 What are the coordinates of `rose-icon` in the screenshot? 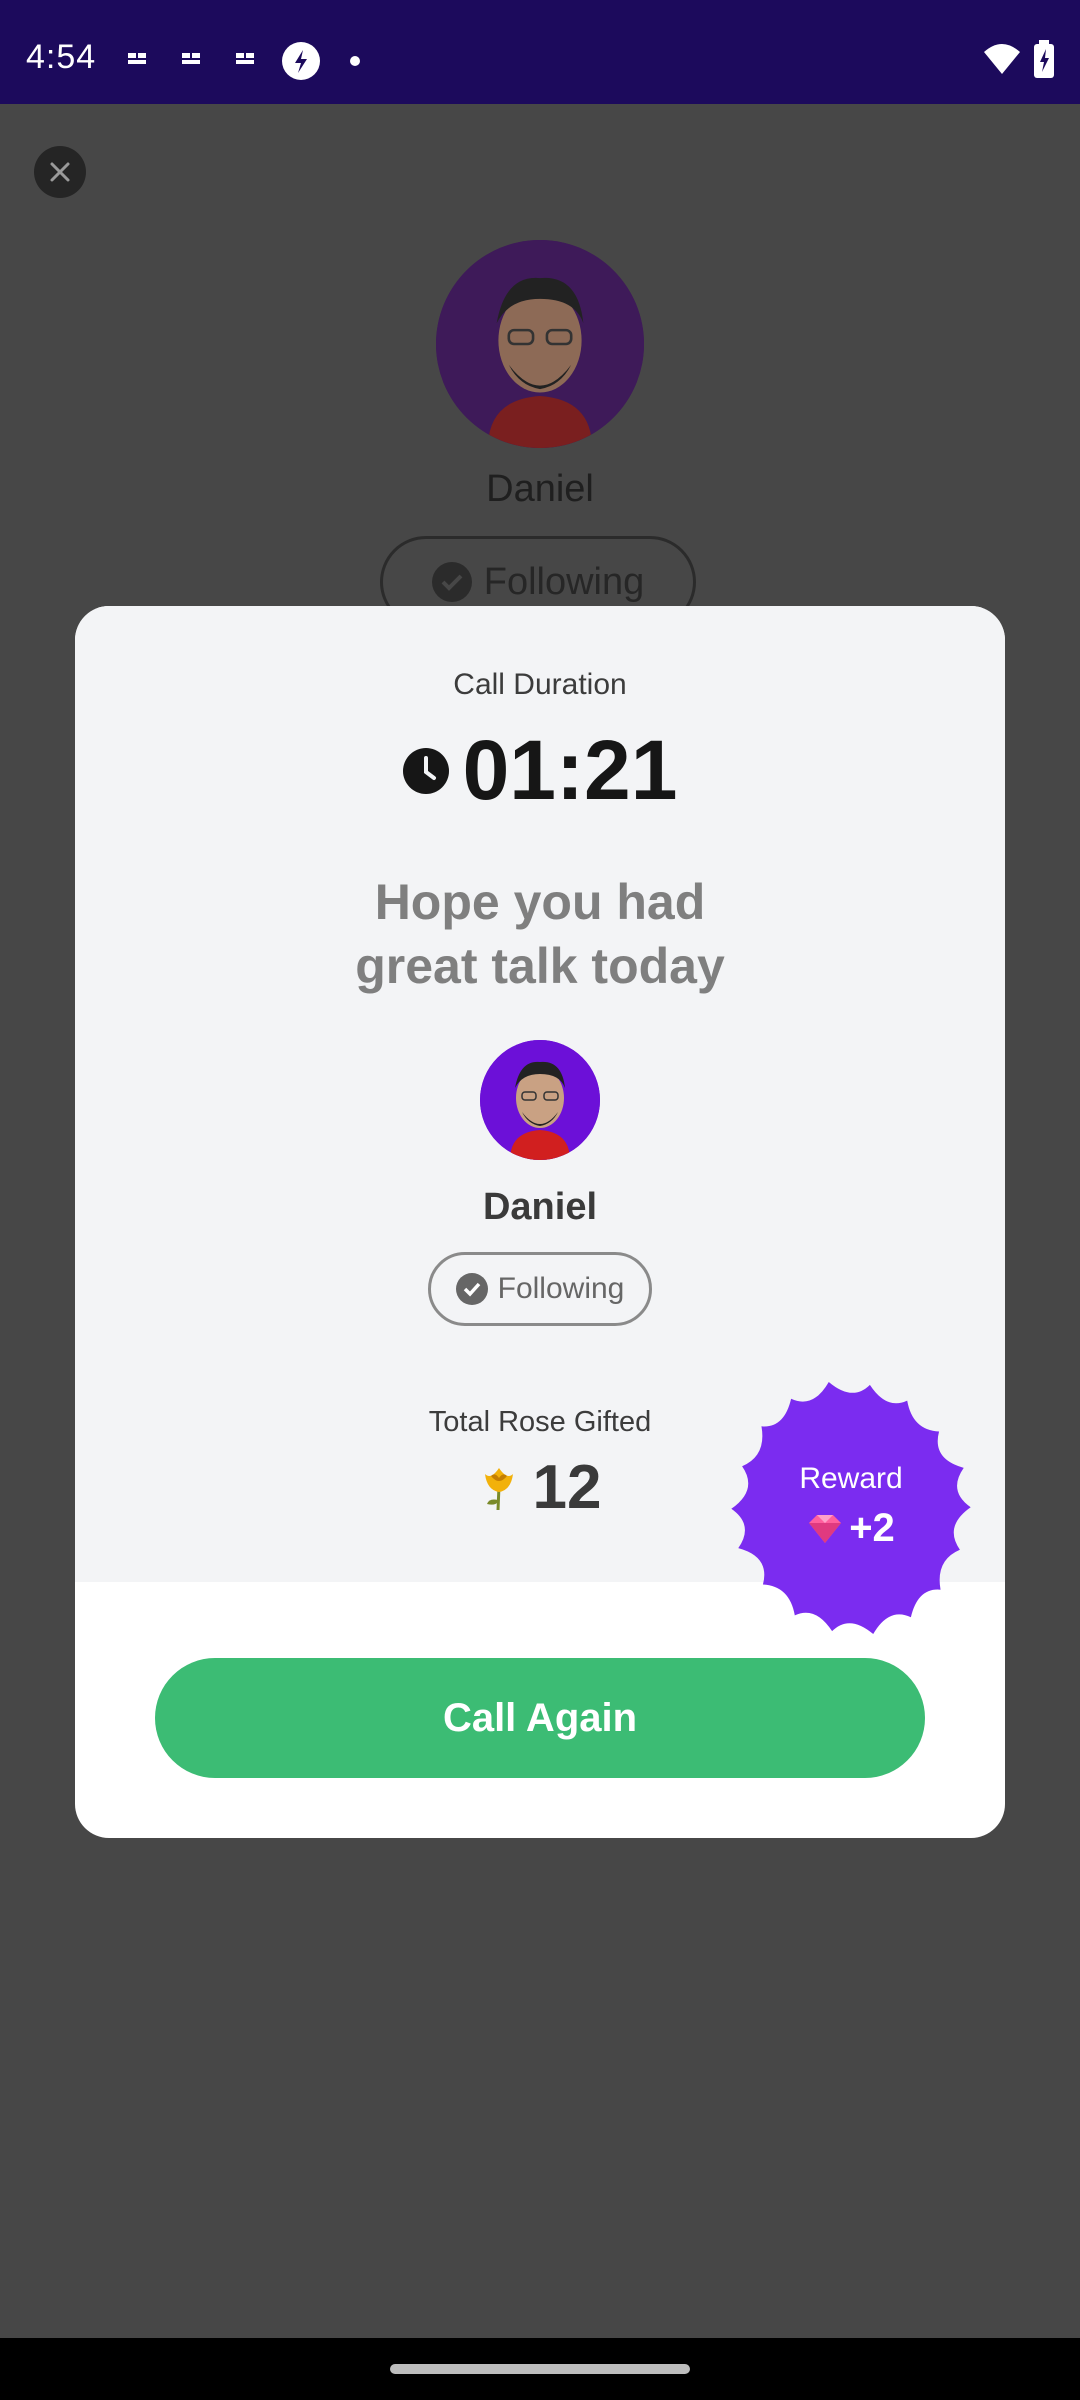 It's located at (498, 1488).